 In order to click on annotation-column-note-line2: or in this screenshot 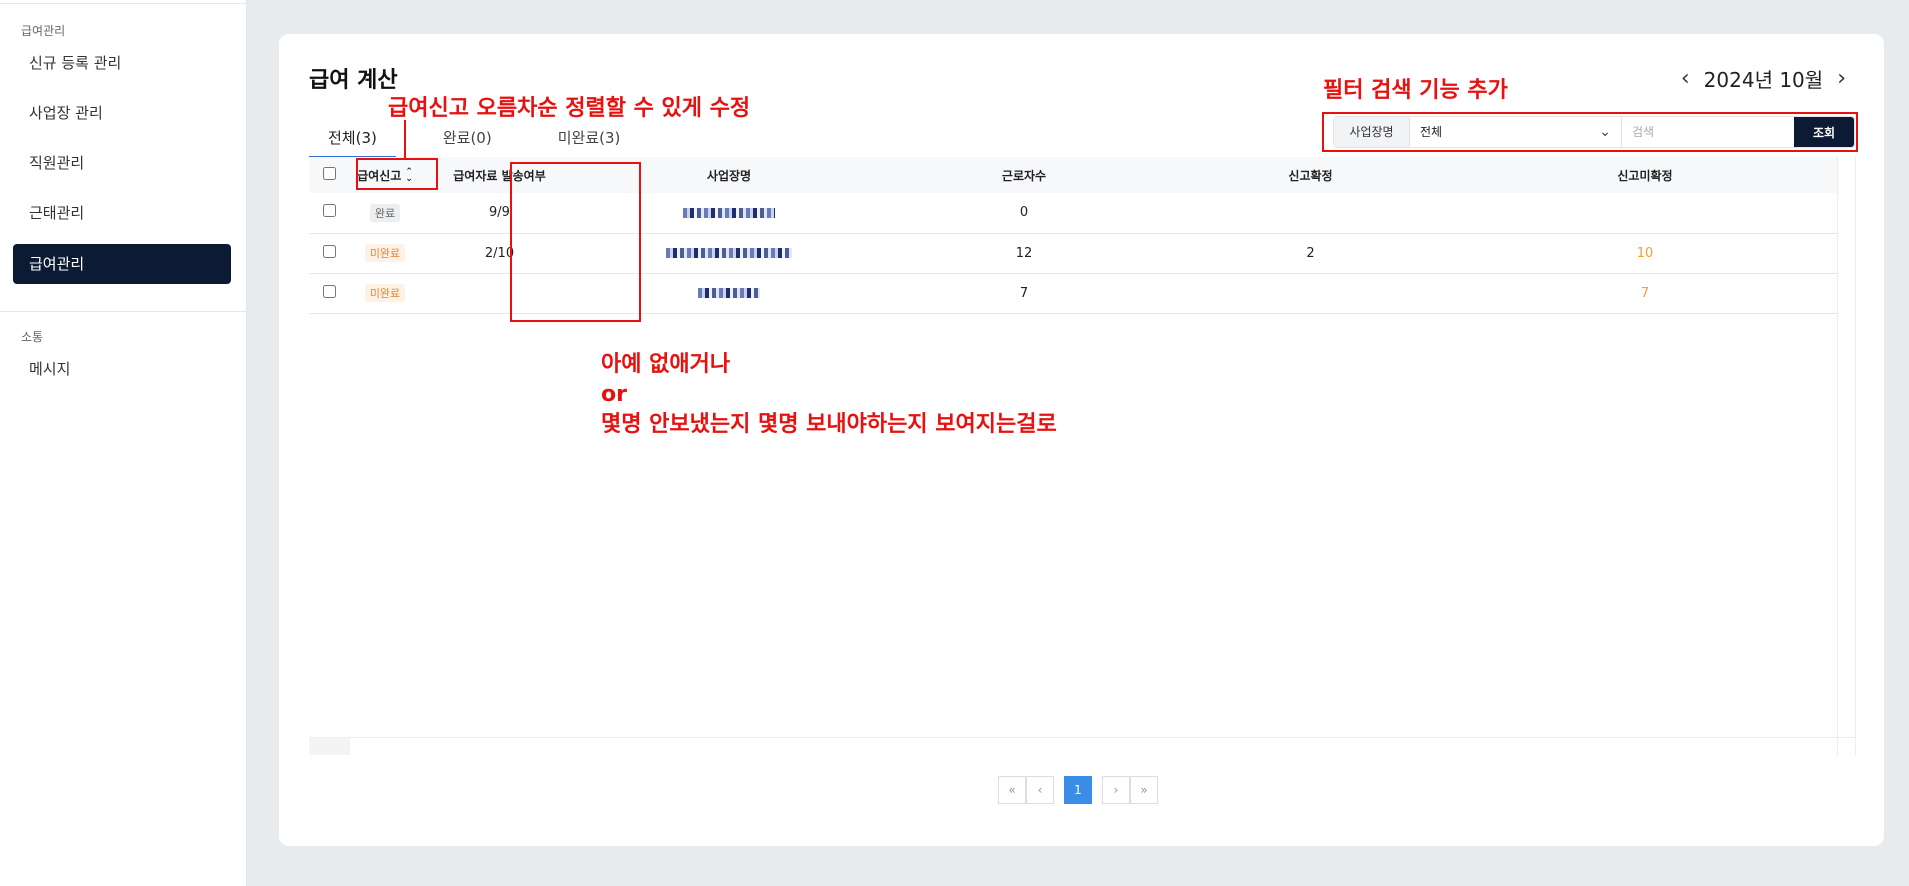, I will do `click(614, 394)`.